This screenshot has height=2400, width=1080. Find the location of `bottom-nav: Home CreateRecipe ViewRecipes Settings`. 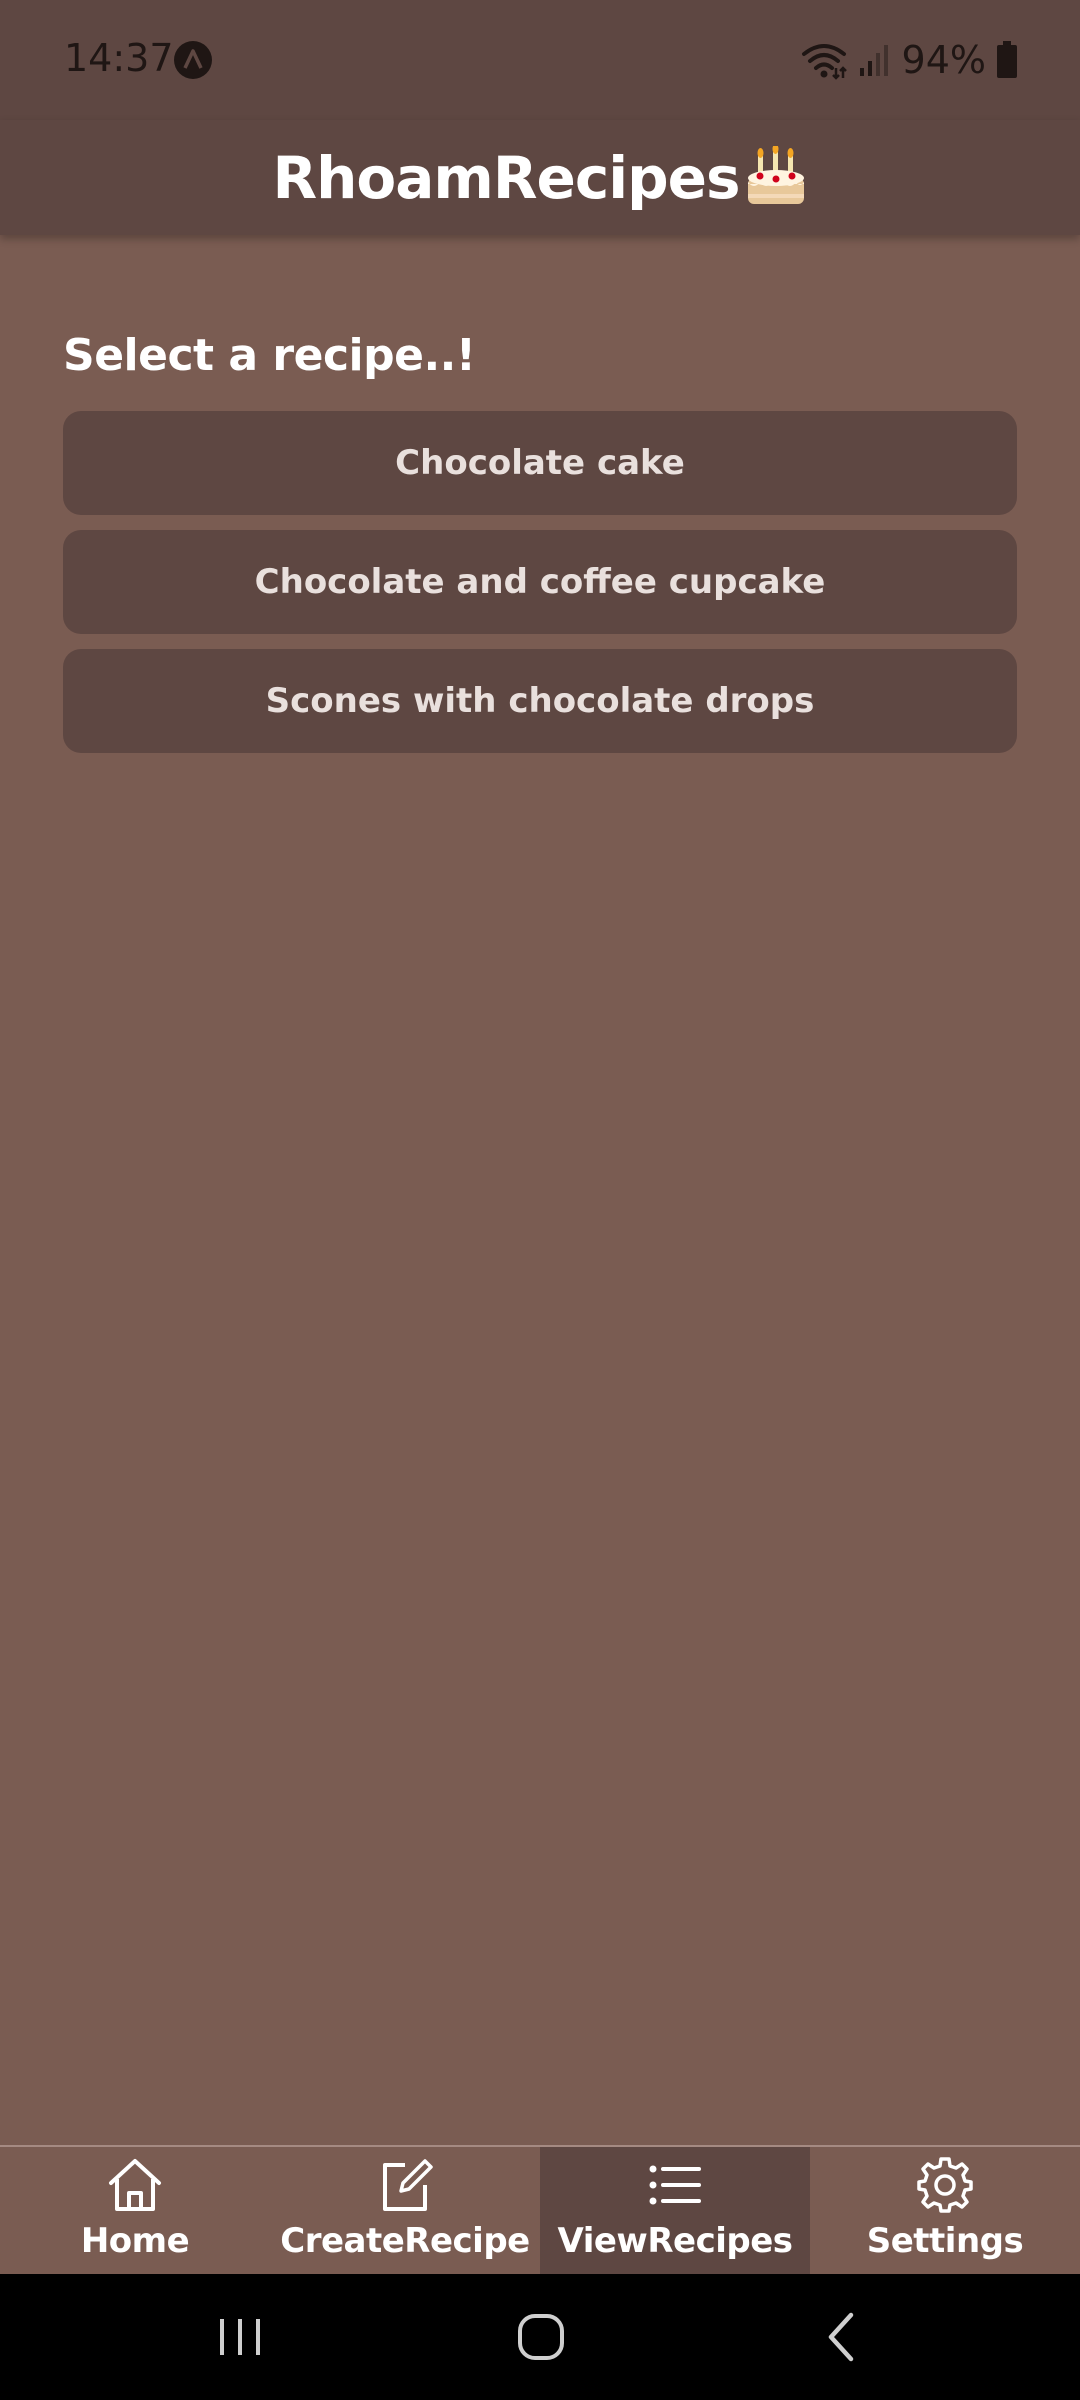

bottom-nav: Home CreateRecipe ViewRecipes Settings is located at coordinates (540, 2210).